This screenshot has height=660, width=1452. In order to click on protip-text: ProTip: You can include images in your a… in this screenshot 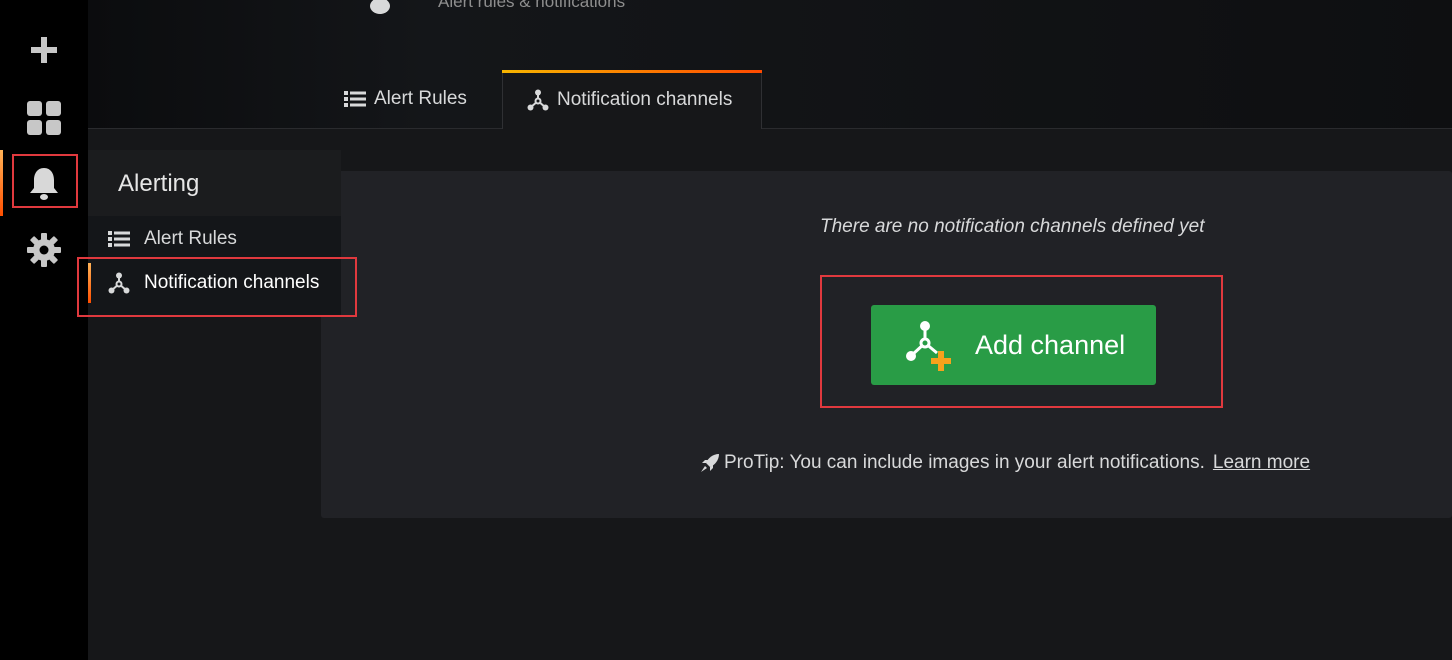, I will do `click(964, 462)`.